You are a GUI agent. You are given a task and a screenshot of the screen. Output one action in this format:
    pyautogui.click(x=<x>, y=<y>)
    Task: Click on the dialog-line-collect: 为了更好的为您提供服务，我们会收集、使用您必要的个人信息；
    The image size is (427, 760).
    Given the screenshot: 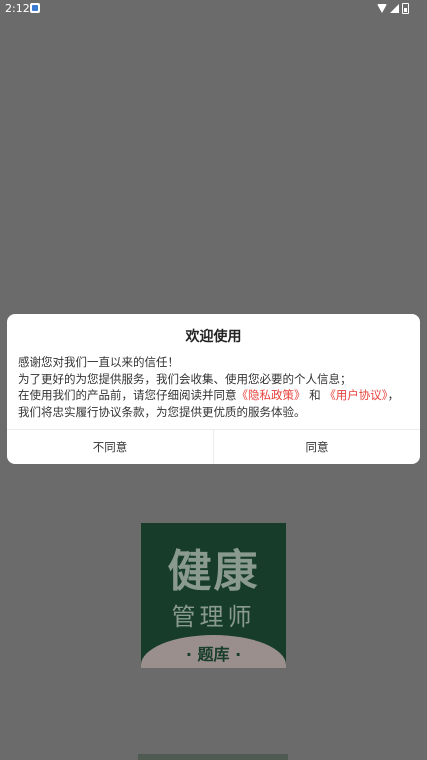 What is the action you would take?
    pyautogui.click(x=185, y=378)
    